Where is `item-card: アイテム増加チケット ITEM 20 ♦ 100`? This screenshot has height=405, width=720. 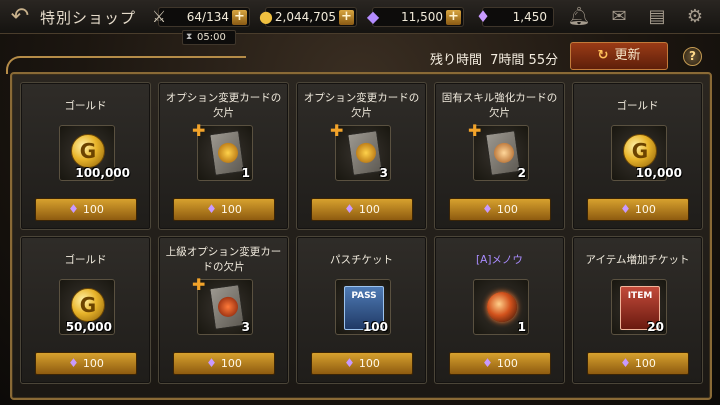 item-card: アイテム増加チケット ITEM 20 ♦ 100 is located at coordinates (637, 310).